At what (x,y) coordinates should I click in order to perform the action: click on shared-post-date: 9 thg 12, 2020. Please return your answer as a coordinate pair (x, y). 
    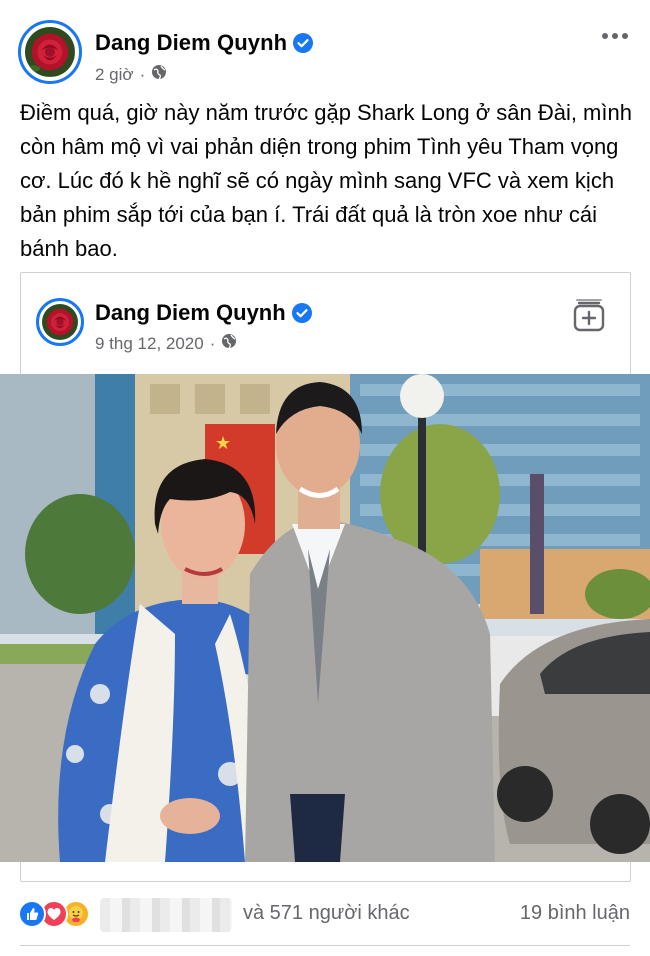
    Looking at the image, I should click on (149, 344).